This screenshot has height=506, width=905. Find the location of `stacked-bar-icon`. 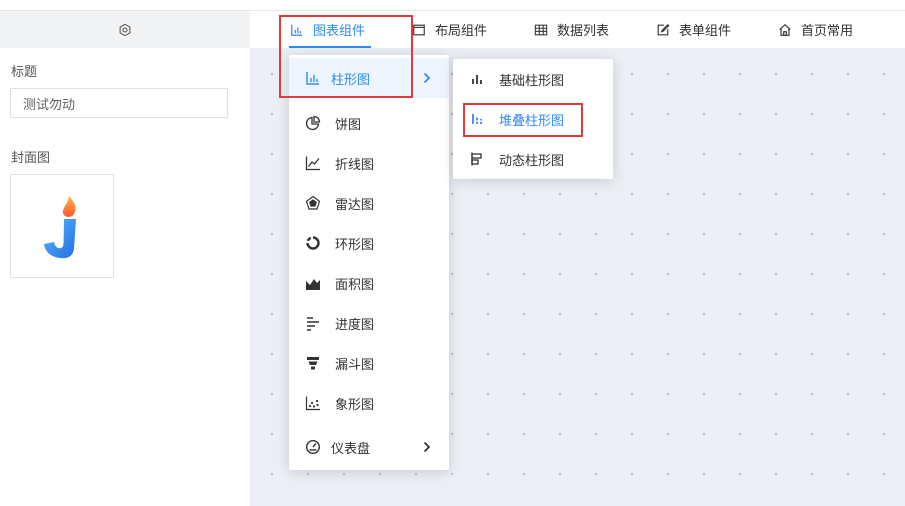

stacked-bar-icon is located at coordinates (477, 119).